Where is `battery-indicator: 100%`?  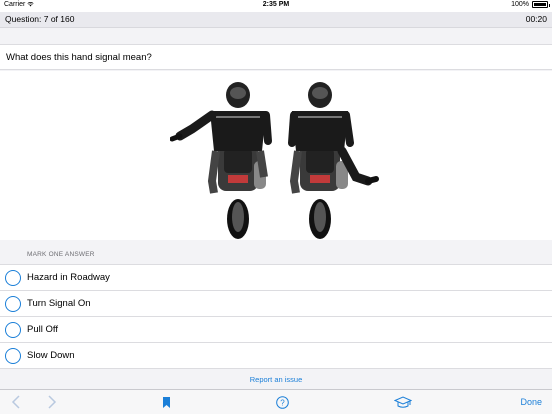
battery-indicator: 100% is located at coordinates (530, 4).